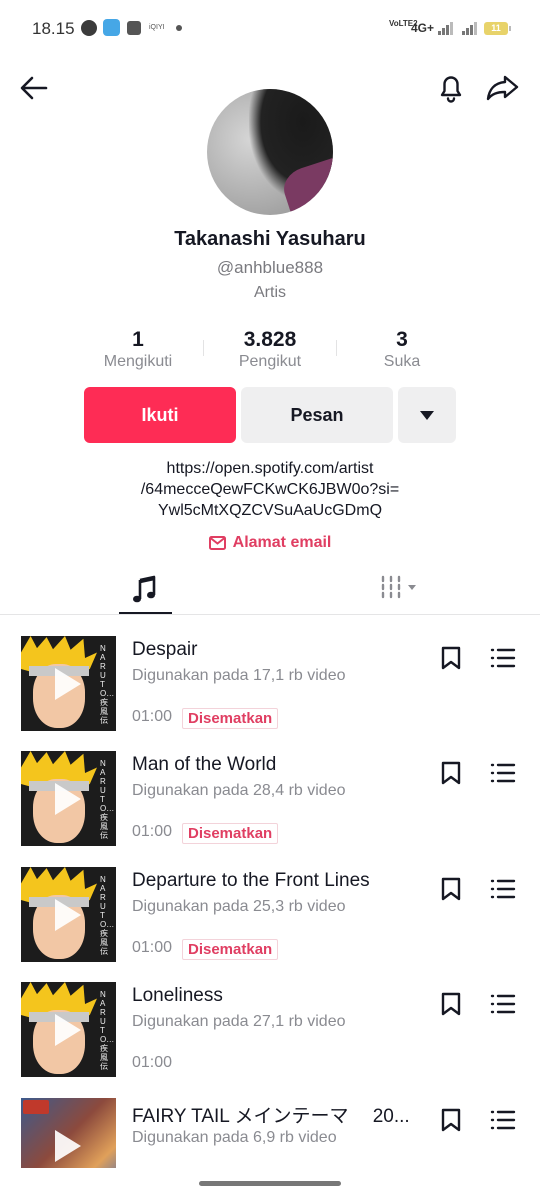 The width and height of the screenshot is (540, 1200). I want to click on bot-notification-icon, so click(134, 28).